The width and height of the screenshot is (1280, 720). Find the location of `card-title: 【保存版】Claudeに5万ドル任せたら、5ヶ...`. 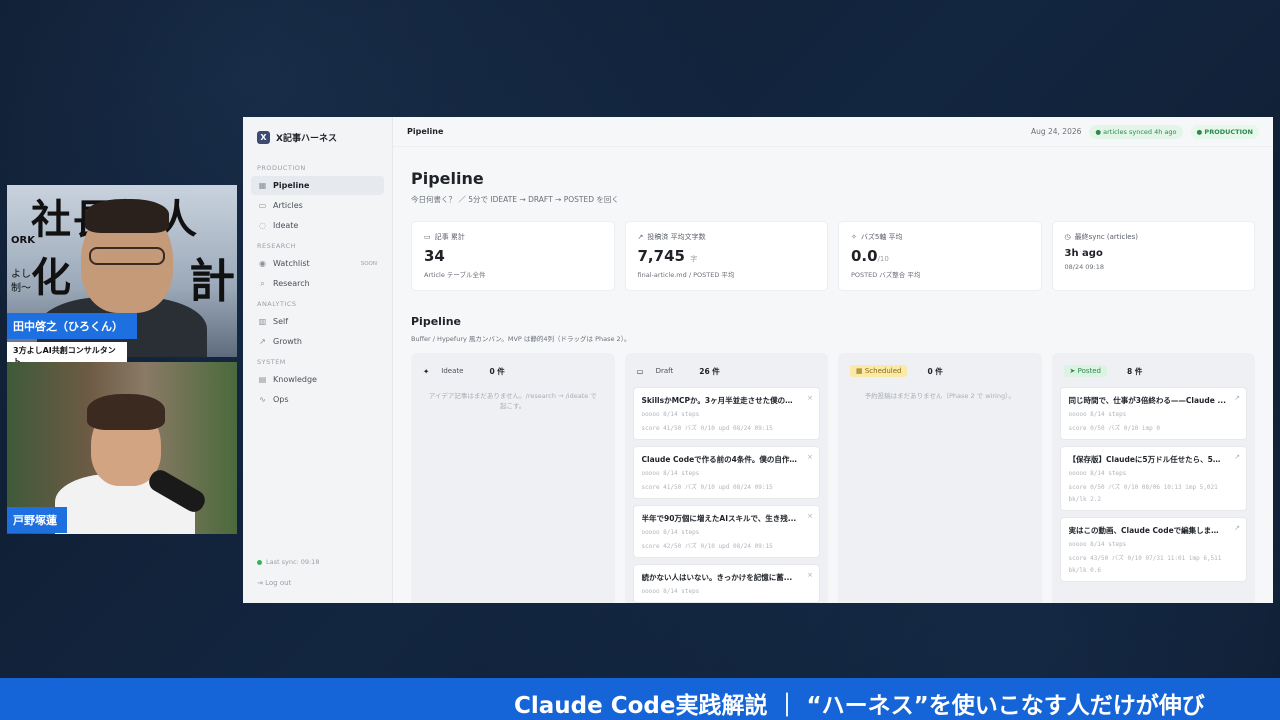

card-title: 【保存版】Claudeに5万ドル任せたら、5ヶ... is located at coordinates (1148, 459).